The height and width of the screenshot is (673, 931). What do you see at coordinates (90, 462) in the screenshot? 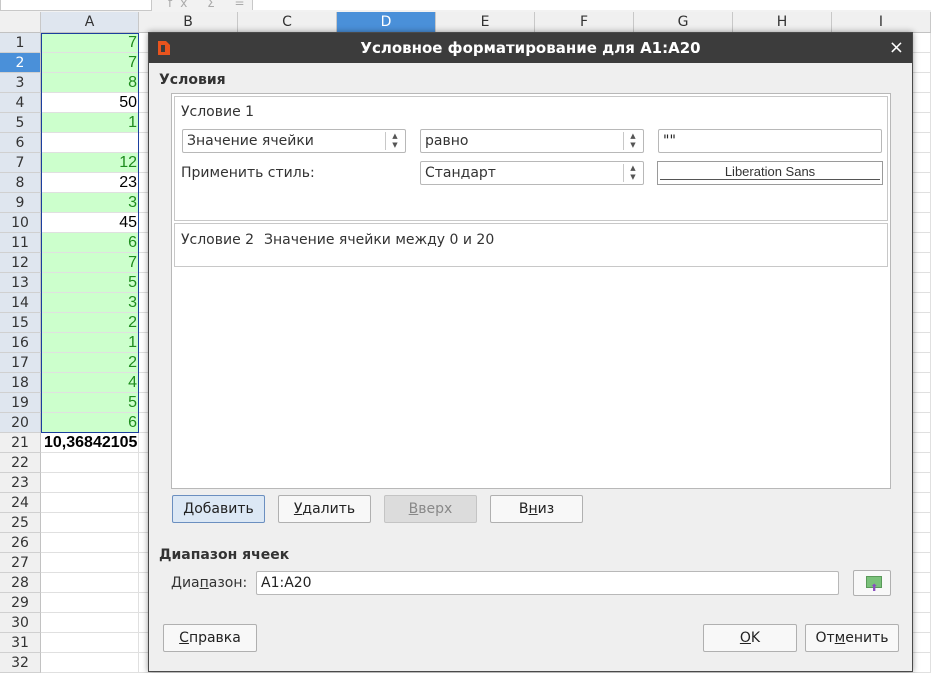
I see `cell-a22` at bounding box center [90, 462].